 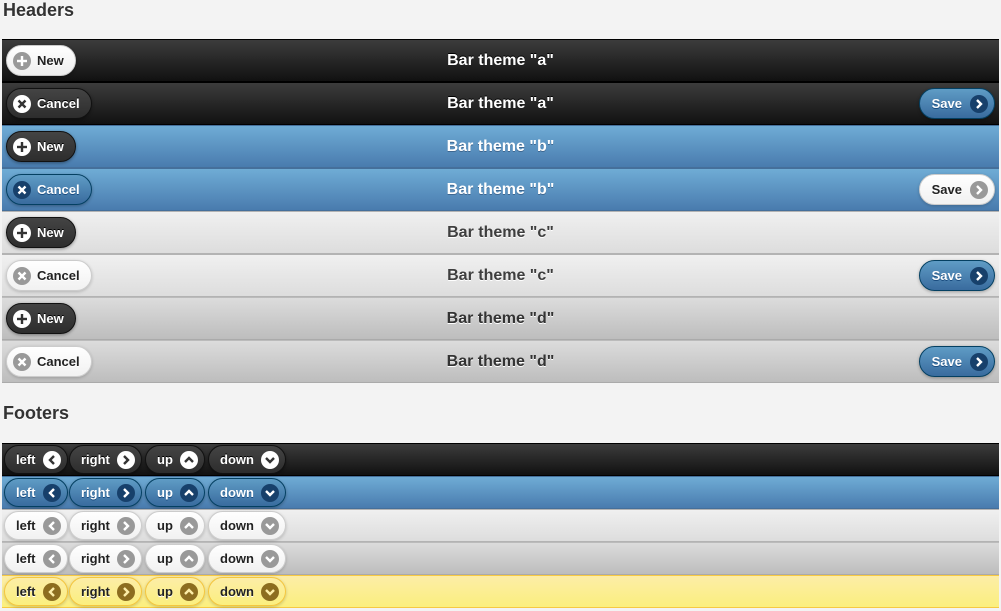 What do you see at coordinates (500, 103) in the screenshot?
I see `header-bar-a: Bar theme "a" Cancel Save` at bounding box center [500, 103].